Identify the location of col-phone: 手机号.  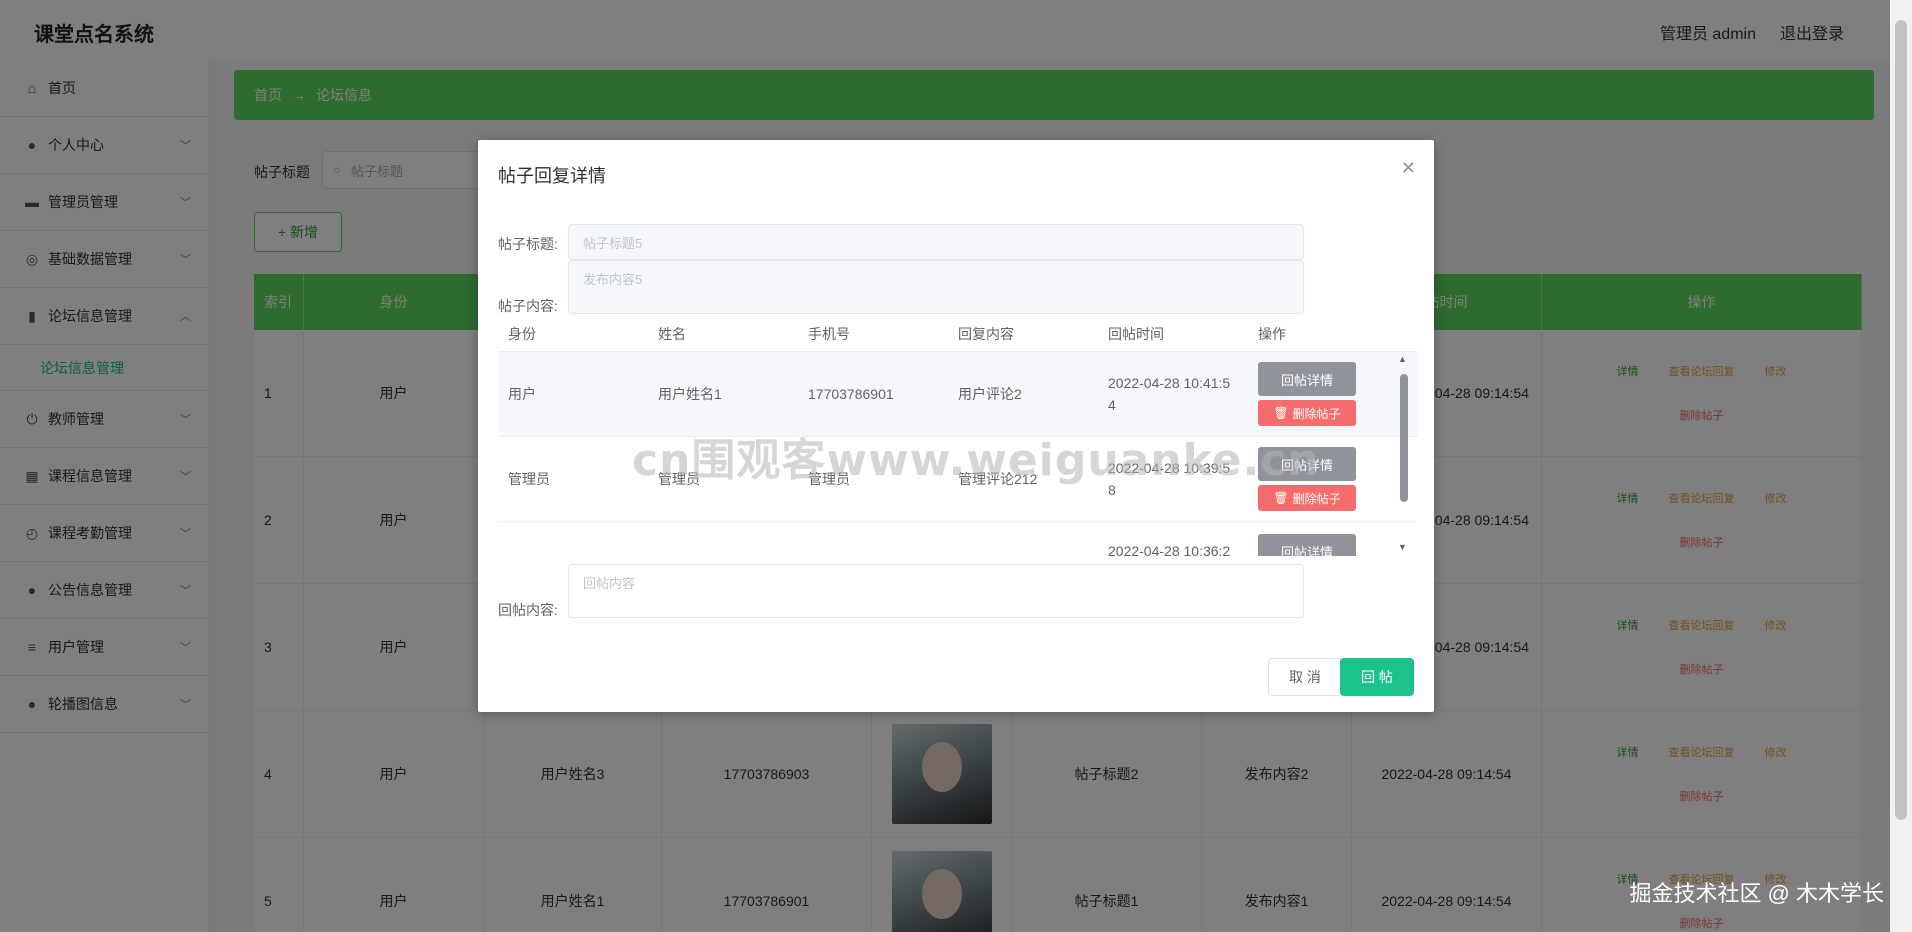
(829, 333).